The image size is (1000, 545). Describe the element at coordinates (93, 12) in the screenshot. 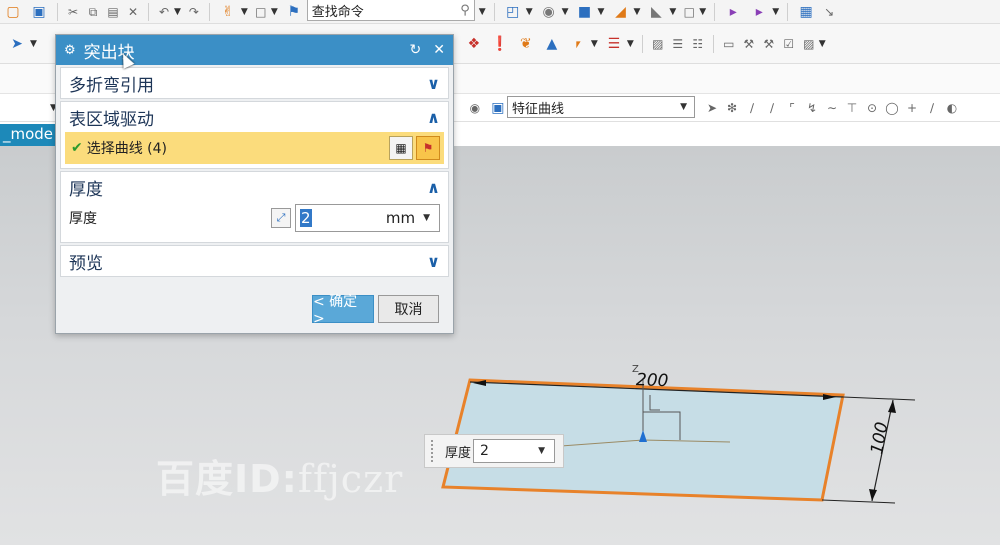

I see `copy-icon: ⧉` at that location.